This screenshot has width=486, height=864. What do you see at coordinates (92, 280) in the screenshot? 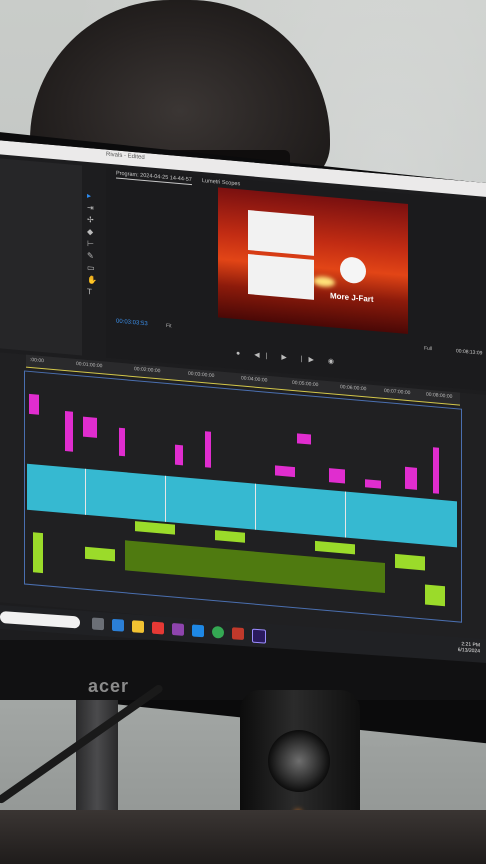
I see `hand-tool-icon: ✋` at bounding box center [92, 280].